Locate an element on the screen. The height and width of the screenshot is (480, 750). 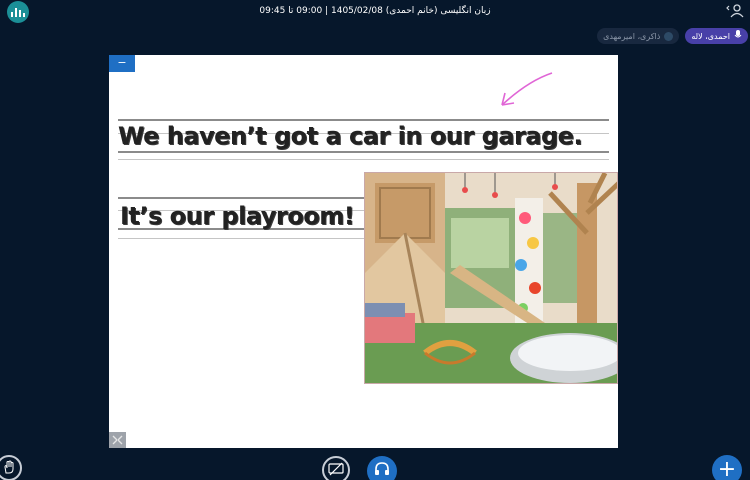
hand-icon is located at coordinates (9, 468).